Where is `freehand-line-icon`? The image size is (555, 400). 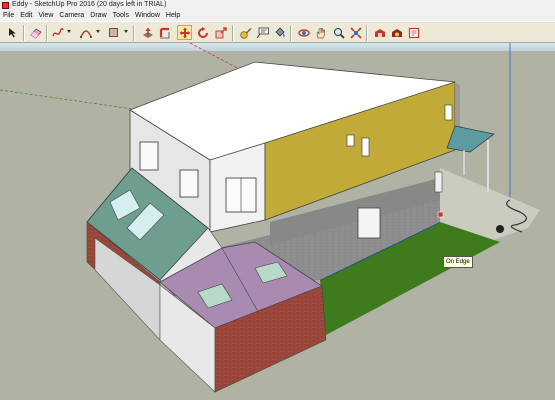 freehand-line-icon is located at coordinates (57, 32).